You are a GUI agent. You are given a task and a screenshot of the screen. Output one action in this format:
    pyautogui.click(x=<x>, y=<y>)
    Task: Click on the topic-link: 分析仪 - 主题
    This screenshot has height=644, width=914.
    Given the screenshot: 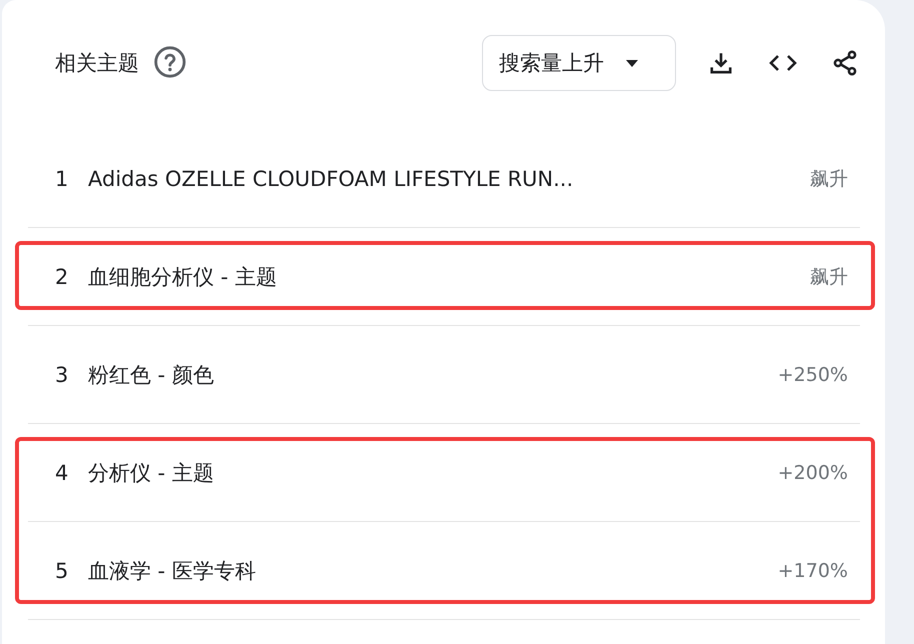 What is the action you would take?
    pyautogui.click(x=151, y=472)
    